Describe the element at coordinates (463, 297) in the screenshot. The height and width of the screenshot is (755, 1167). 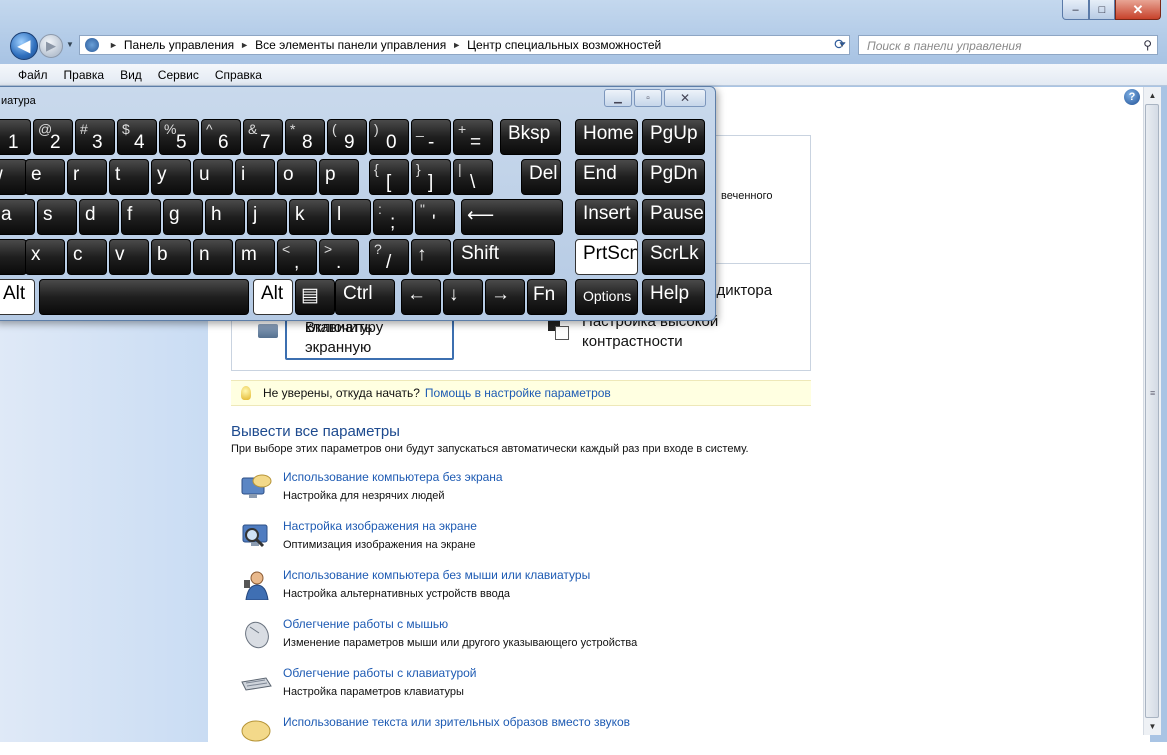
I see `key-symbol-4-6: ↓` at that location.